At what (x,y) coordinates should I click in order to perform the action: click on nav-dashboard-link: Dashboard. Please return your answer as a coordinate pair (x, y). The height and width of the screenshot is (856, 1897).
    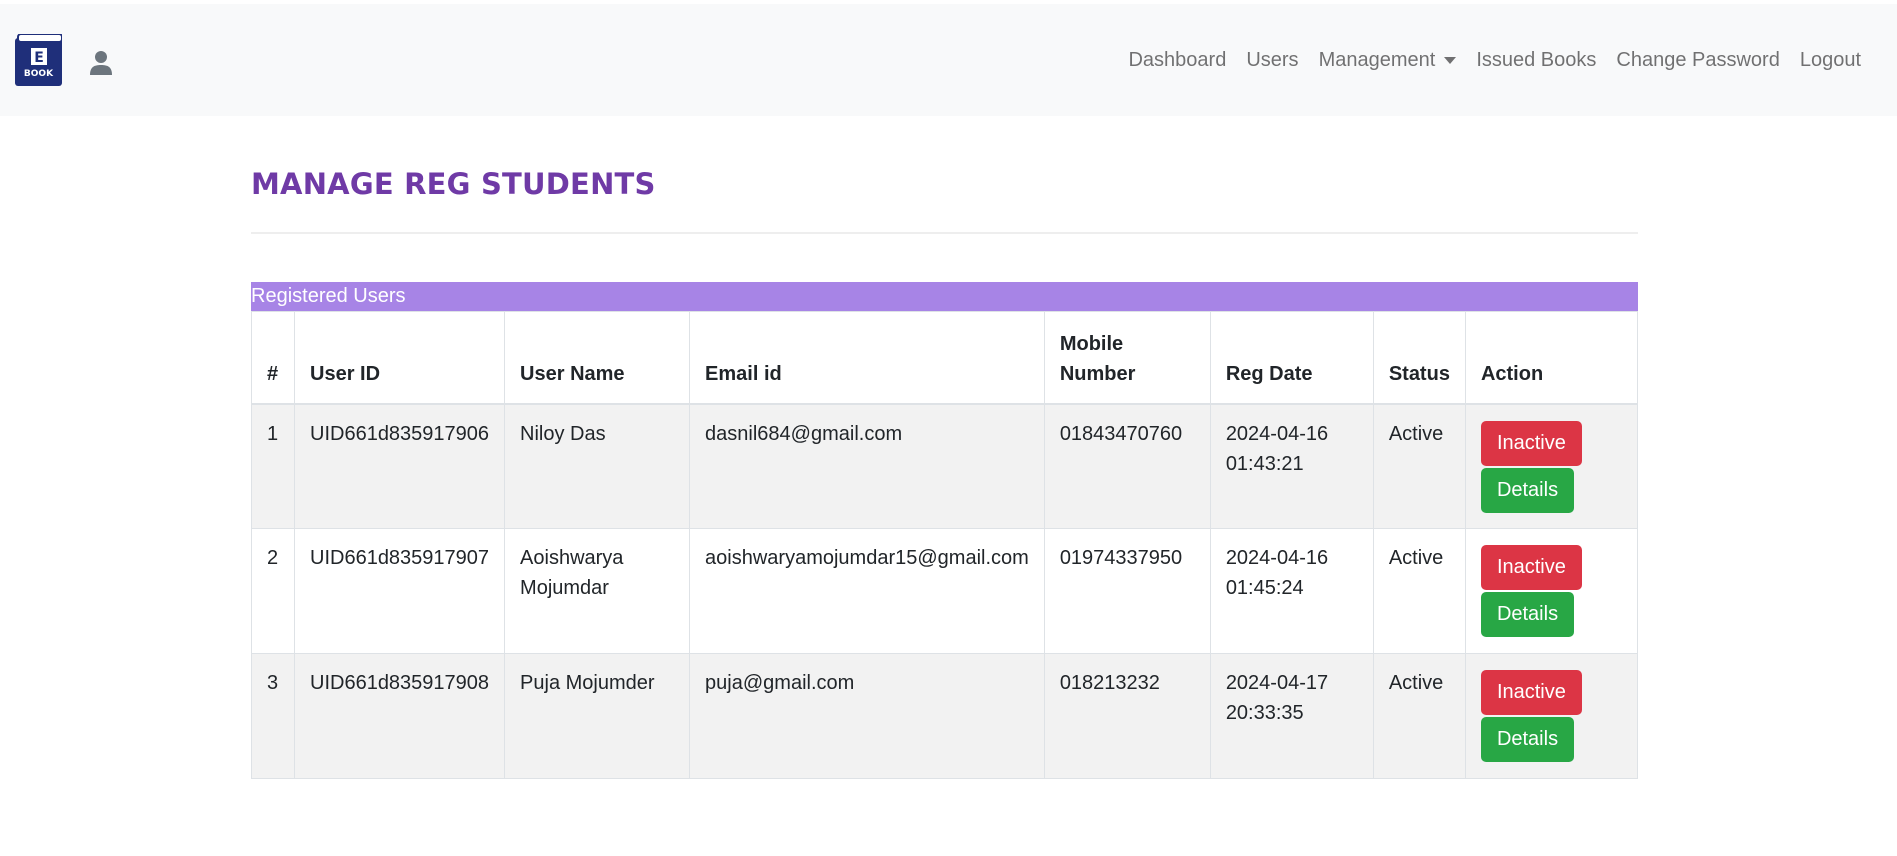
    Looking at the image, I should click on (1177, 60).